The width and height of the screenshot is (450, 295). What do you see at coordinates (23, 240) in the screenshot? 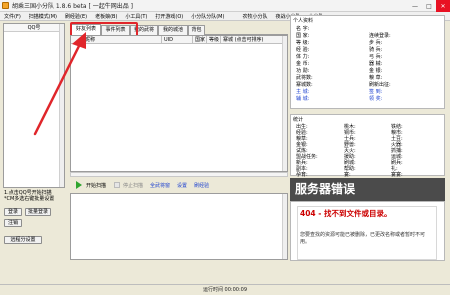
I see `team-settings-button: 远程分设置` at bounding box center [23, 240].